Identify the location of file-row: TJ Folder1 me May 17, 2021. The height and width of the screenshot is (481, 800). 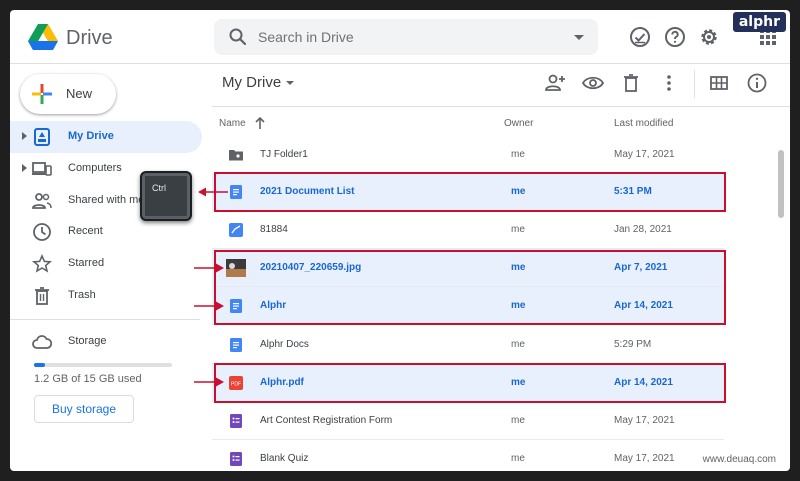
(468, 155).